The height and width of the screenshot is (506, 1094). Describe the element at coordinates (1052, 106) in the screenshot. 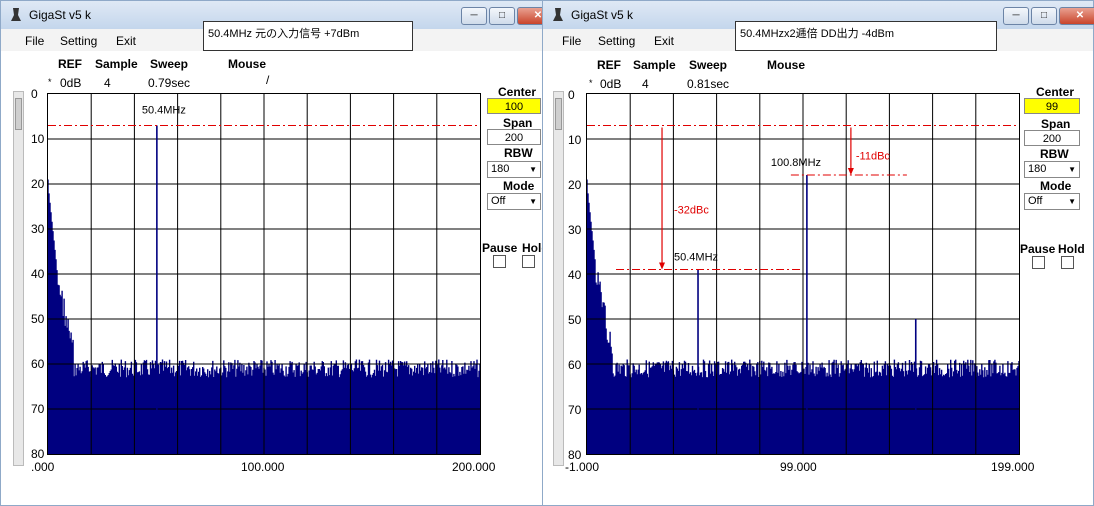

I see `center-input: 99` at that location.